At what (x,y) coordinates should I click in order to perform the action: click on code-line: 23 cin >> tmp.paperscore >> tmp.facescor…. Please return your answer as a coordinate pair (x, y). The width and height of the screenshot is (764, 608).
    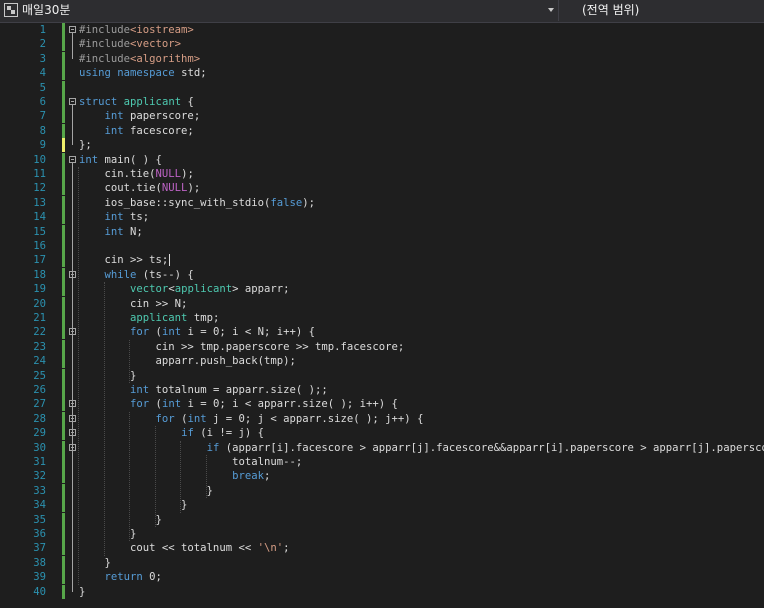
    Looking at the image, I should click on (382, 346).